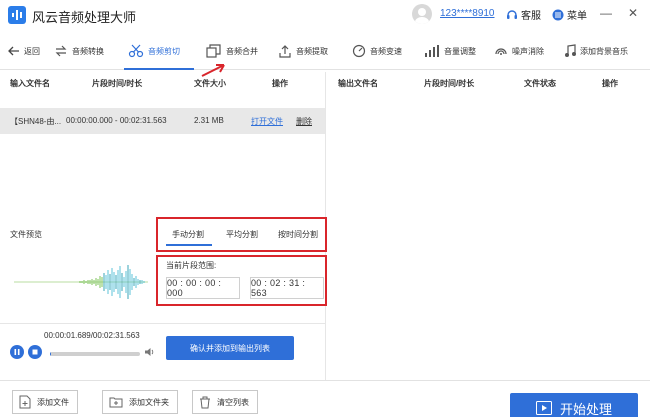 The width and height of the screenshot is (650, 417). Describe the element at coordinates (25, 402) in the screenshot. I see `file-add-icon` at that location.